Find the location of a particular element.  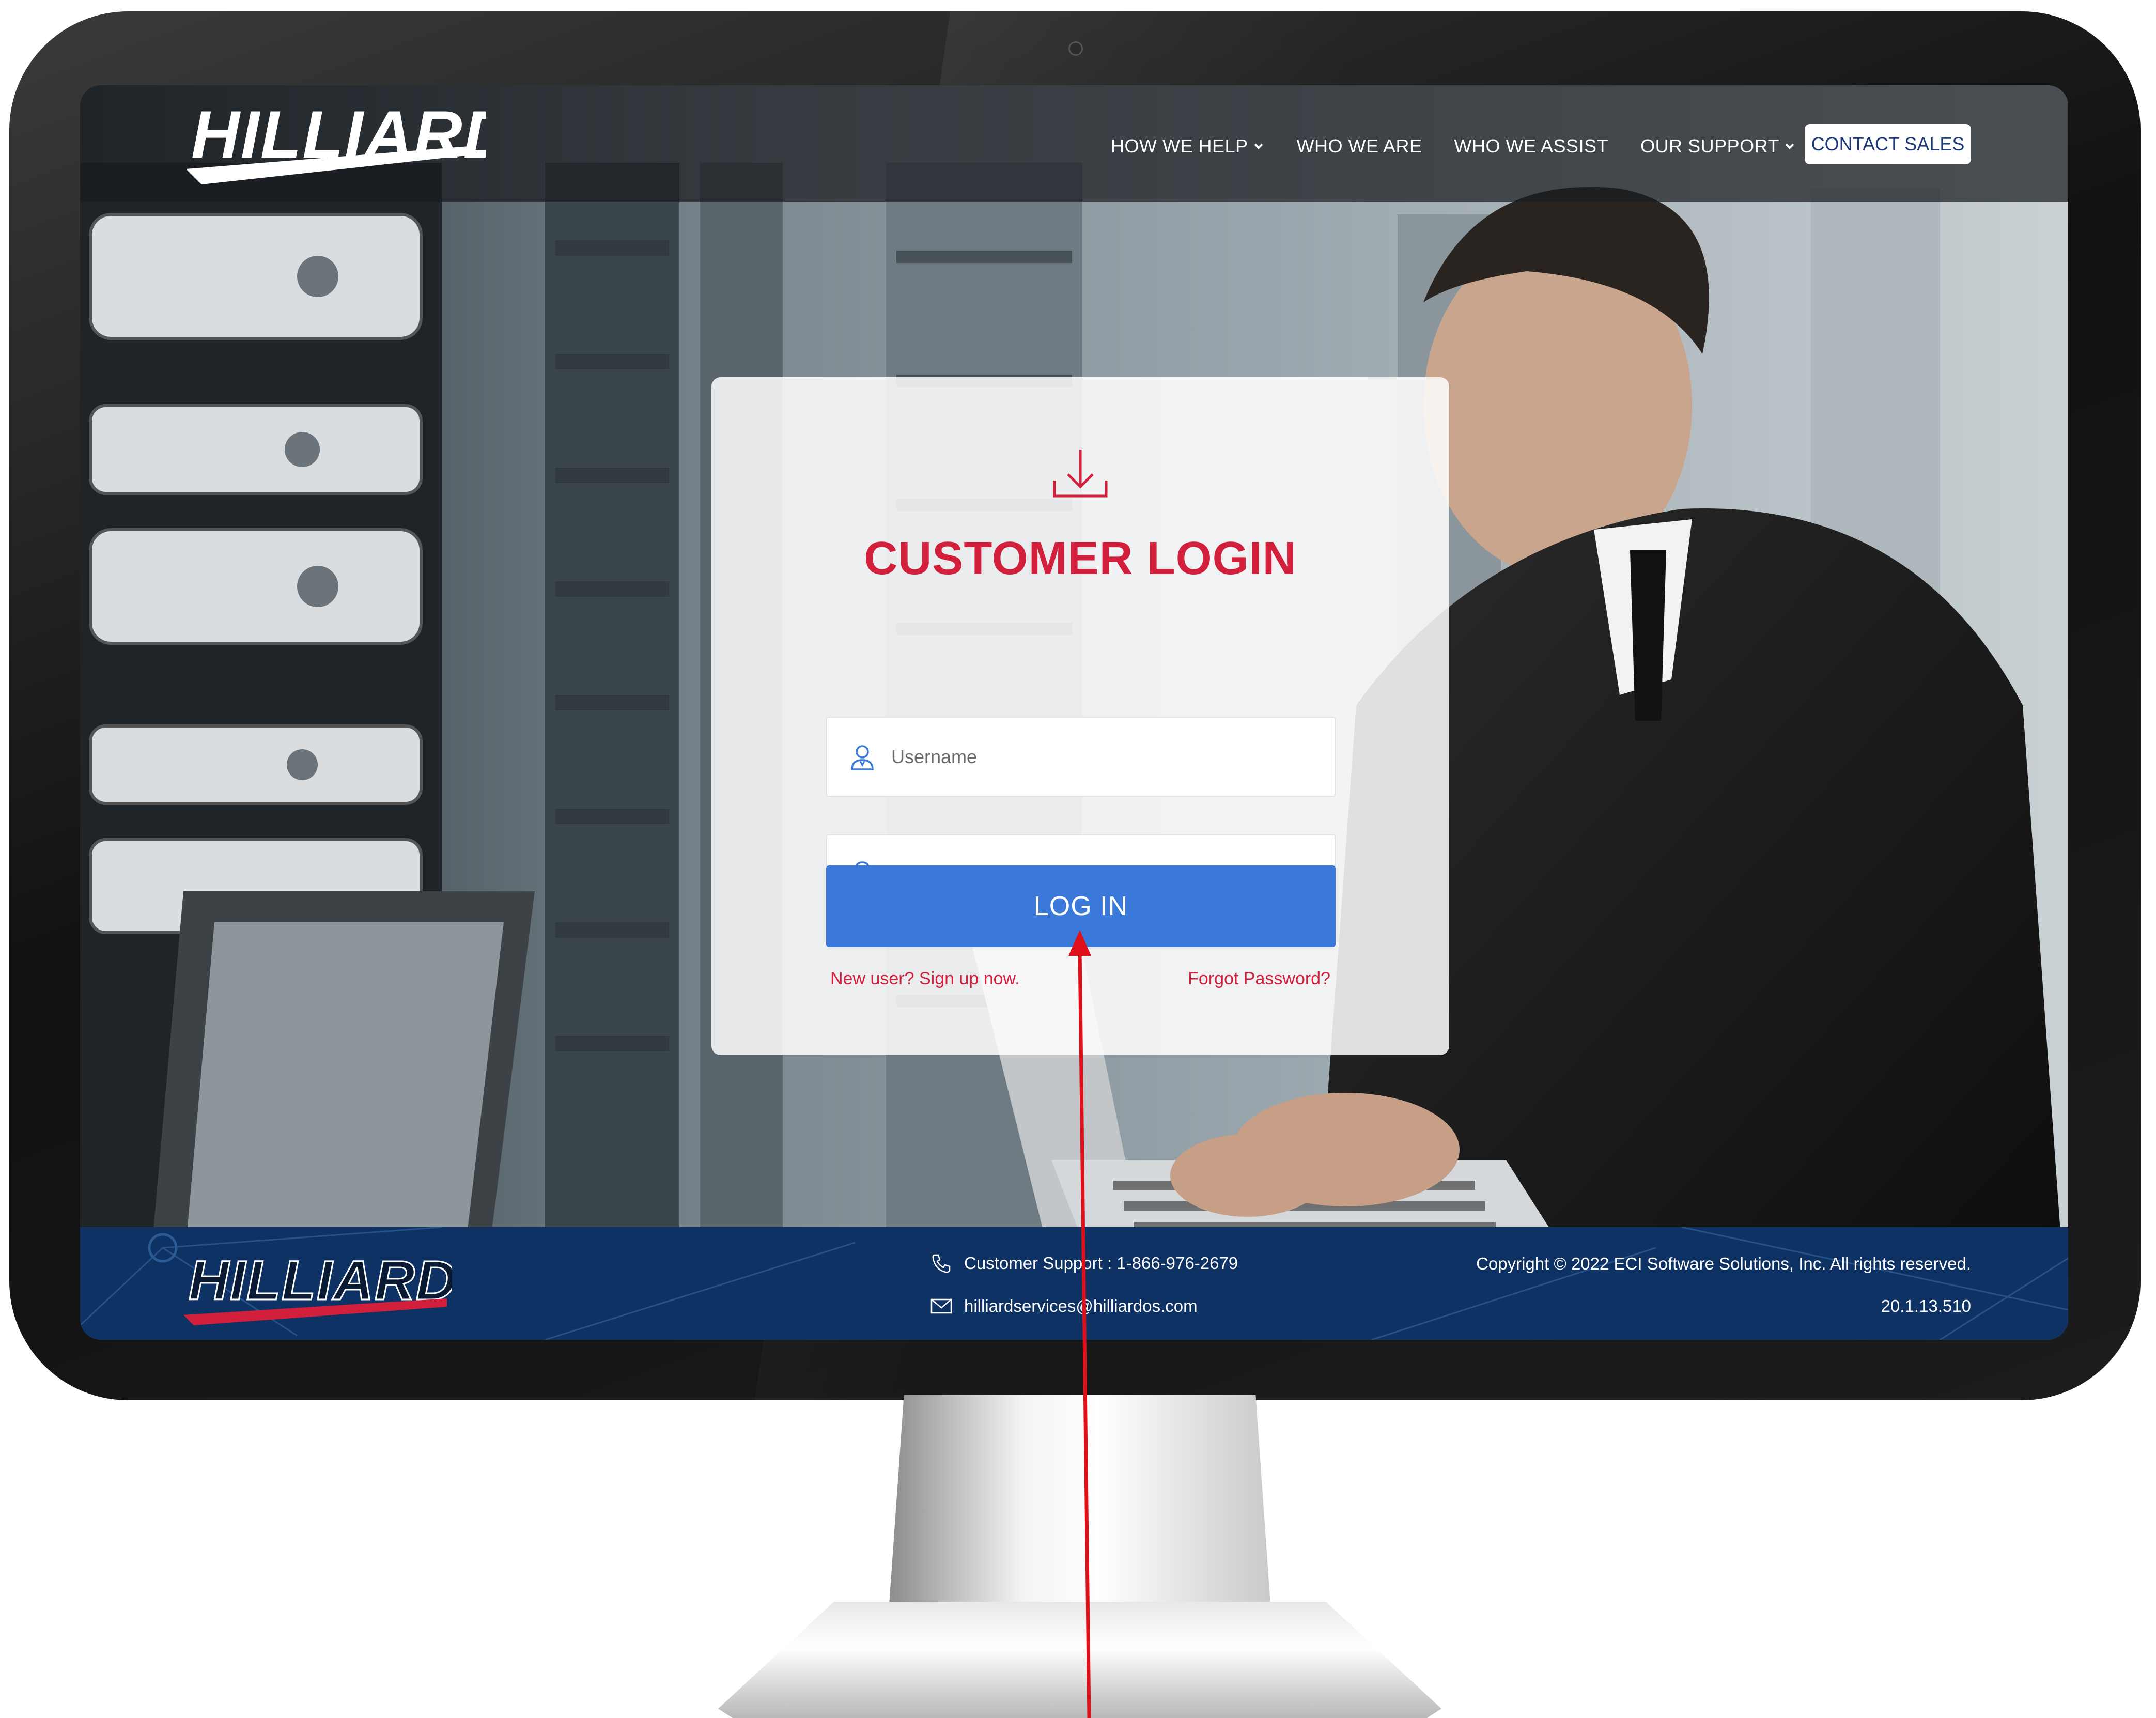

nav-who-we-assist: WHO WE ASSIST is located at coordinates (1531, 146).